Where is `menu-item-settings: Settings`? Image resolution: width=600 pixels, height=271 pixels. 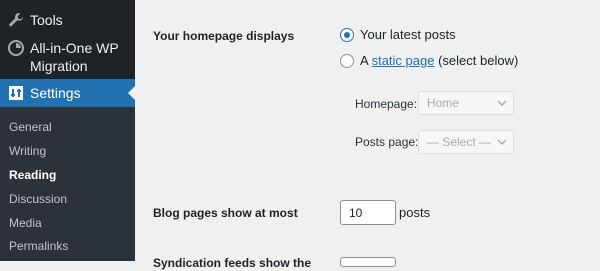
menu-item-settings: Settings is located at coordinates (67, 93).